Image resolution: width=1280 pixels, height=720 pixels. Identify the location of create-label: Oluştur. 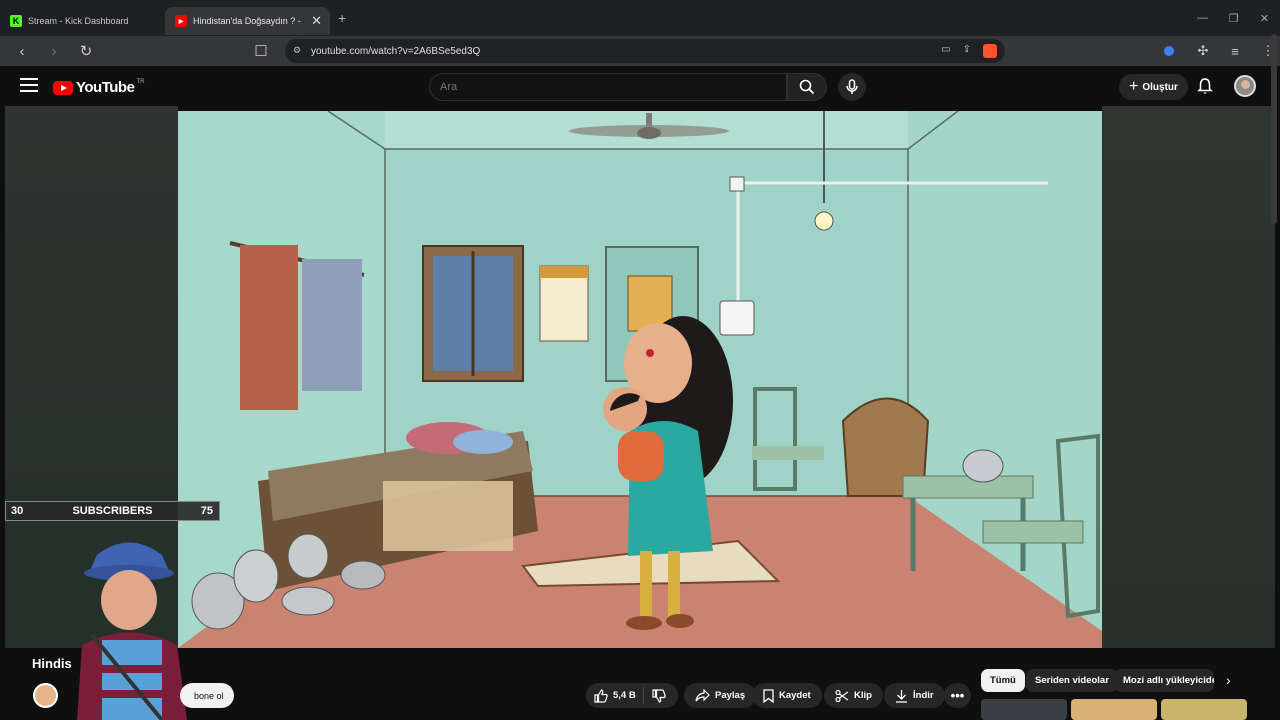
(1160, 87).